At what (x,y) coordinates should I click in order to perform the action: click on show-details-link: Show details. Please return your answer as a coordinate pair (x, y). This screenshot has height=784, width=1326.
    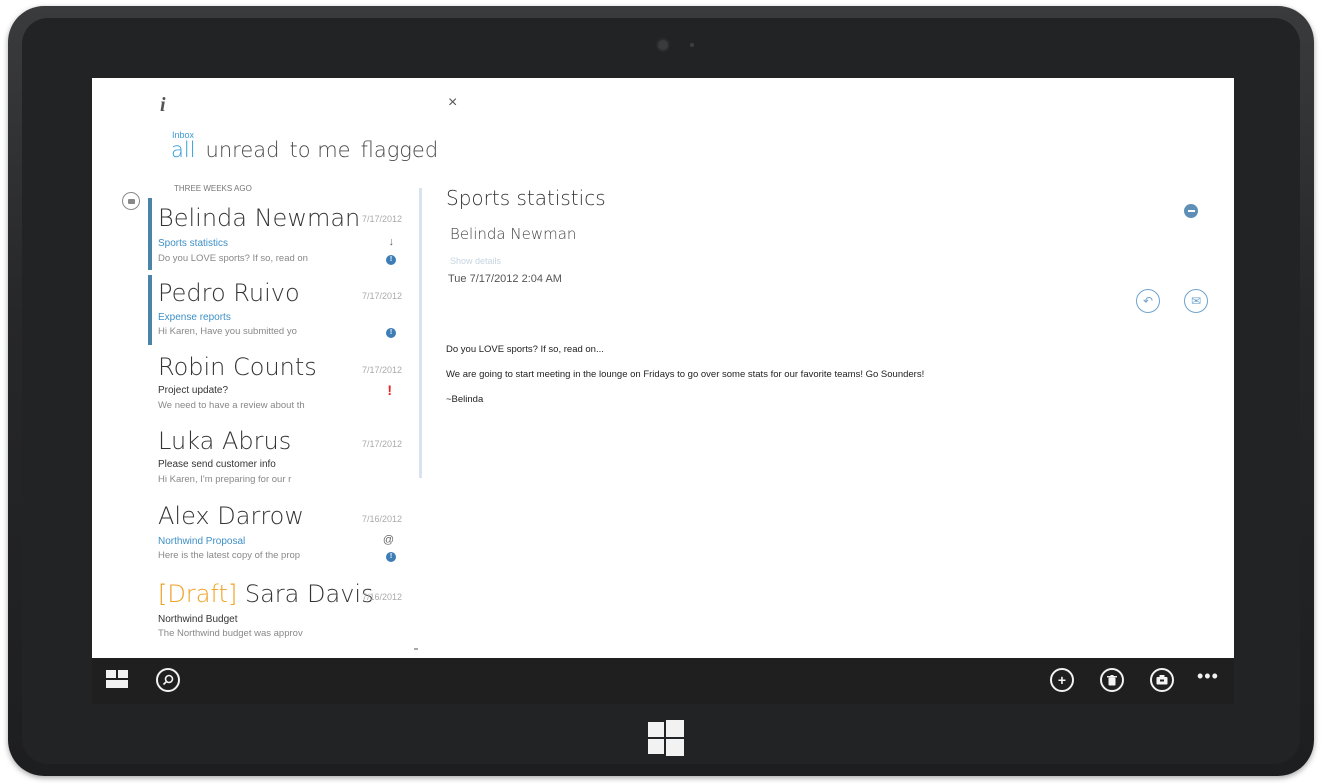
    Looking at the image, I should click on (475, 261).